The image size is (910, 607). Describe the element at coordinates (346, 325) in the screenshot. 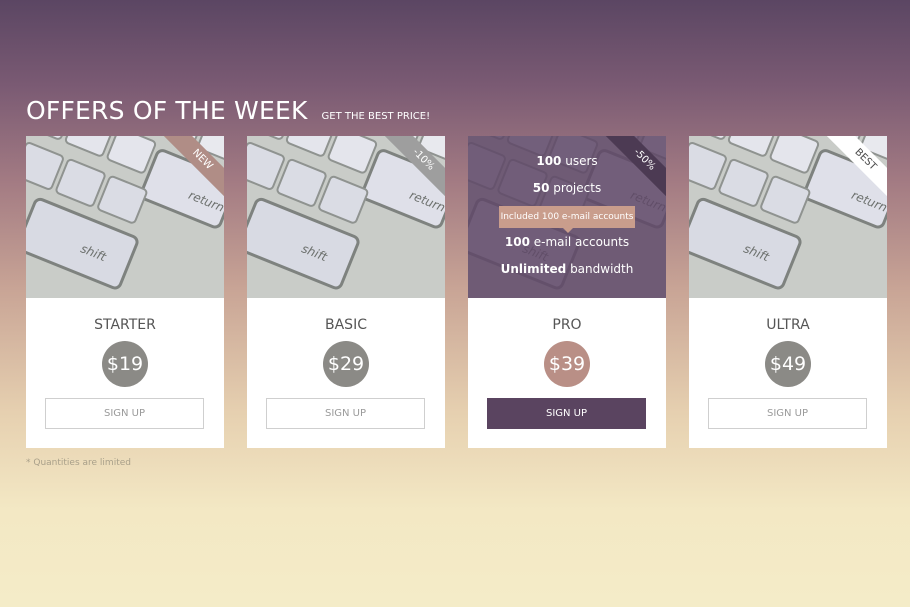

I see `plan-name: BASIC` at that location.